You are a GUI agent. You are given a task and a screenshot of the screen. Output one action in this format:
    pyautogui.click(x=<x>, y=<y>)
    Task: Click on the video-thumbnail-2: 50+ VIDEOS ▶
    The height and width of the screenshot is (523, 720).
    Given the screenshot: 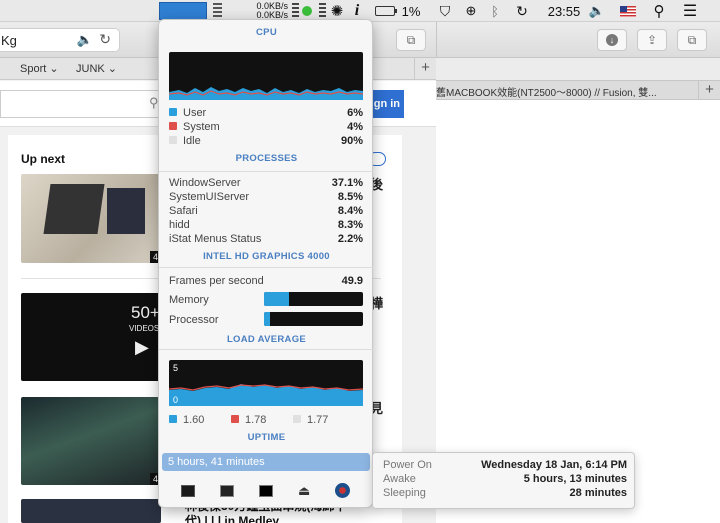 What is the action you would take?
    pyautogui.click(x=91, y=337)
    